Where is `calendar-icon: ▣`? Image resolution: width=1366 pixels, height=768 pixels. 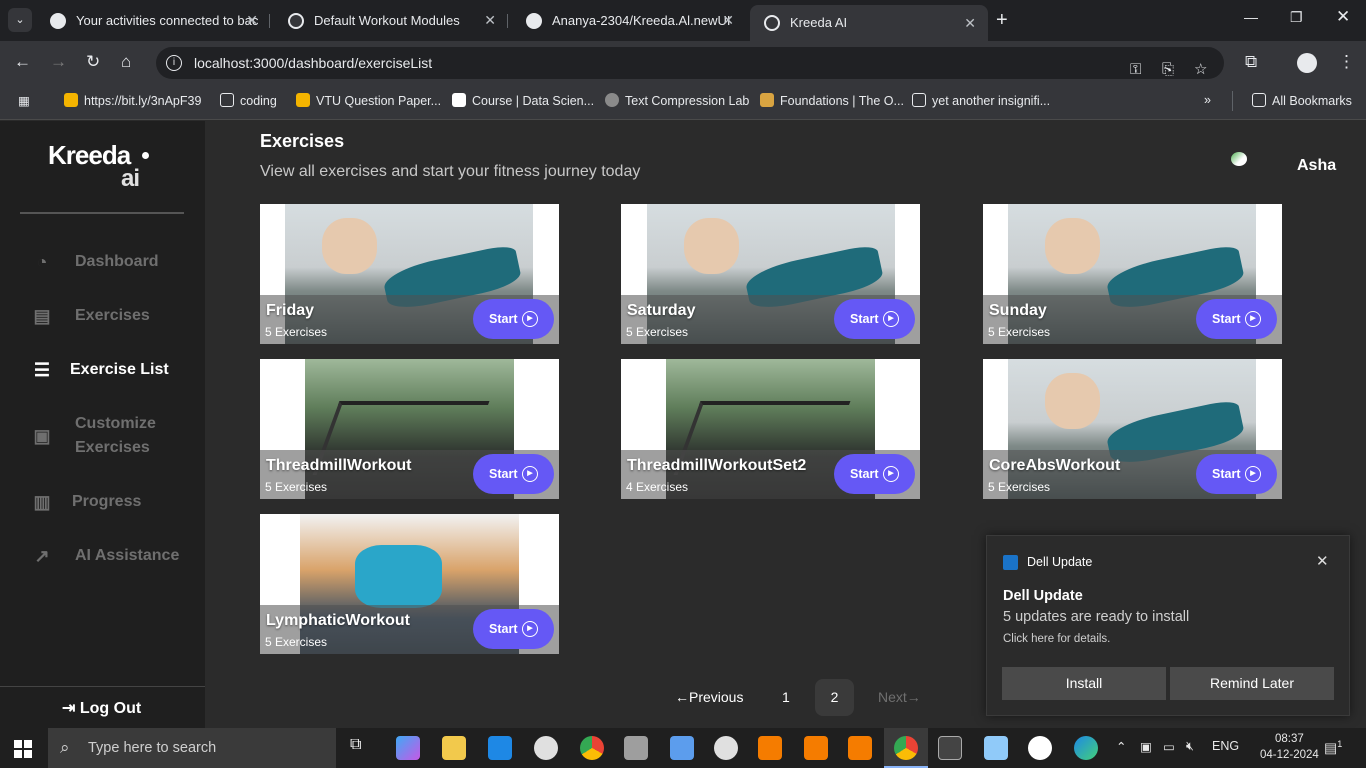
calendar-icon: ▣ is located at coordinates (42, 436).